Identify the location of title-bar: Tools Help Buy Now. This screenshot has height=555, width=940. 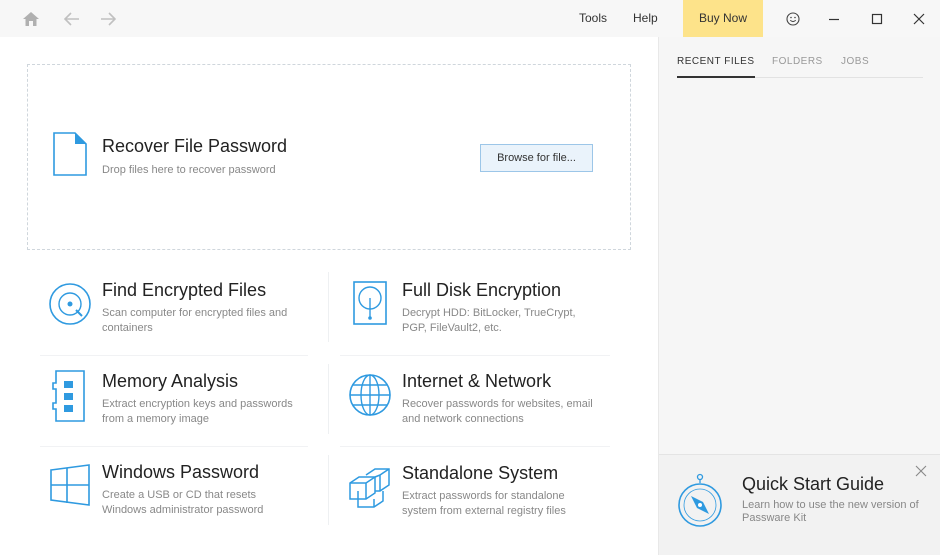
(470, 18).